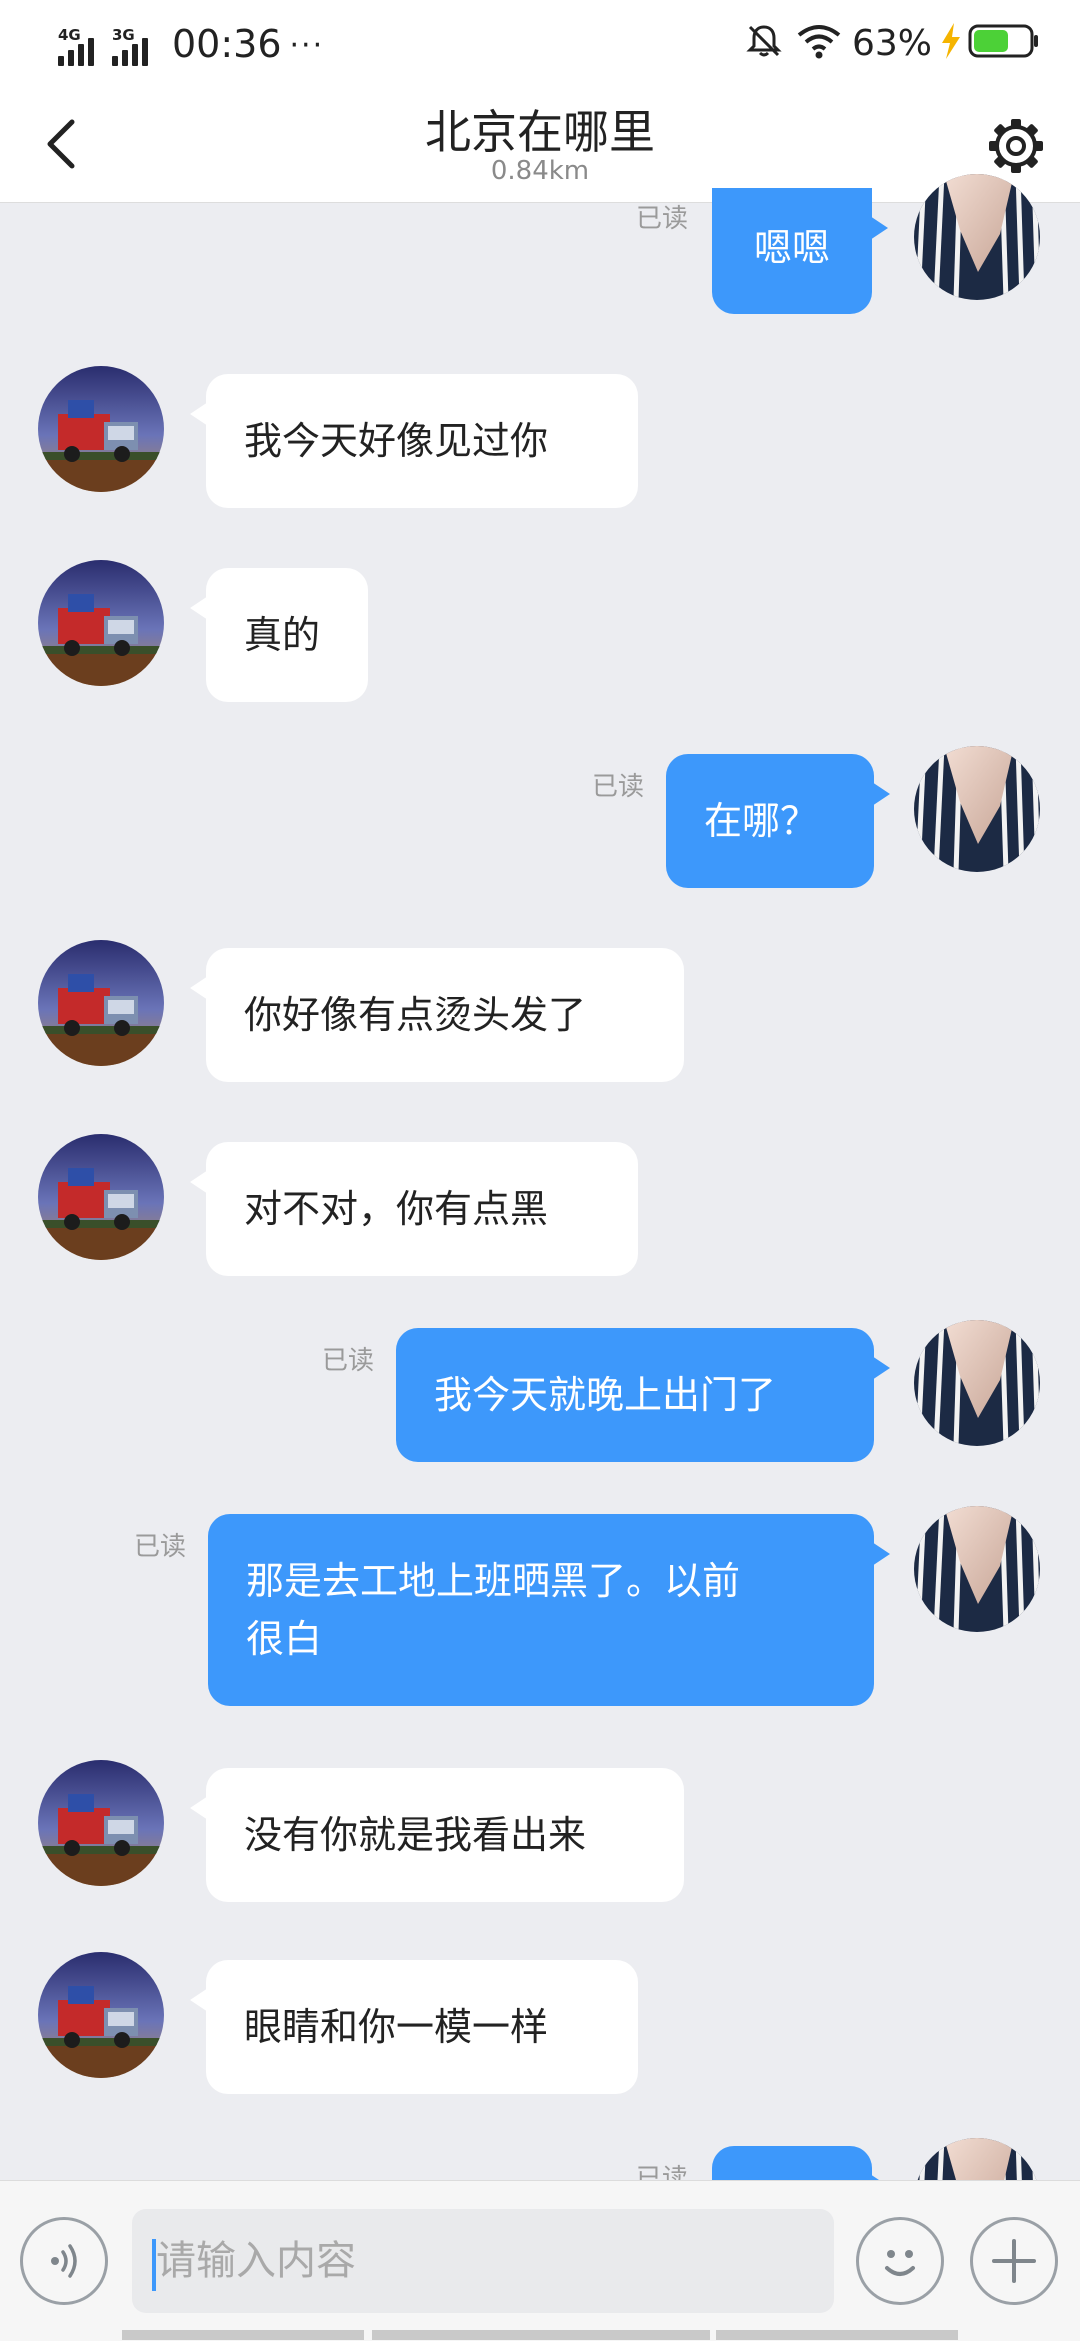  Describe the element at coordinates (415, 1015) in the screenshot. I see `message-text: 你好像有点烫头发了` at that location.